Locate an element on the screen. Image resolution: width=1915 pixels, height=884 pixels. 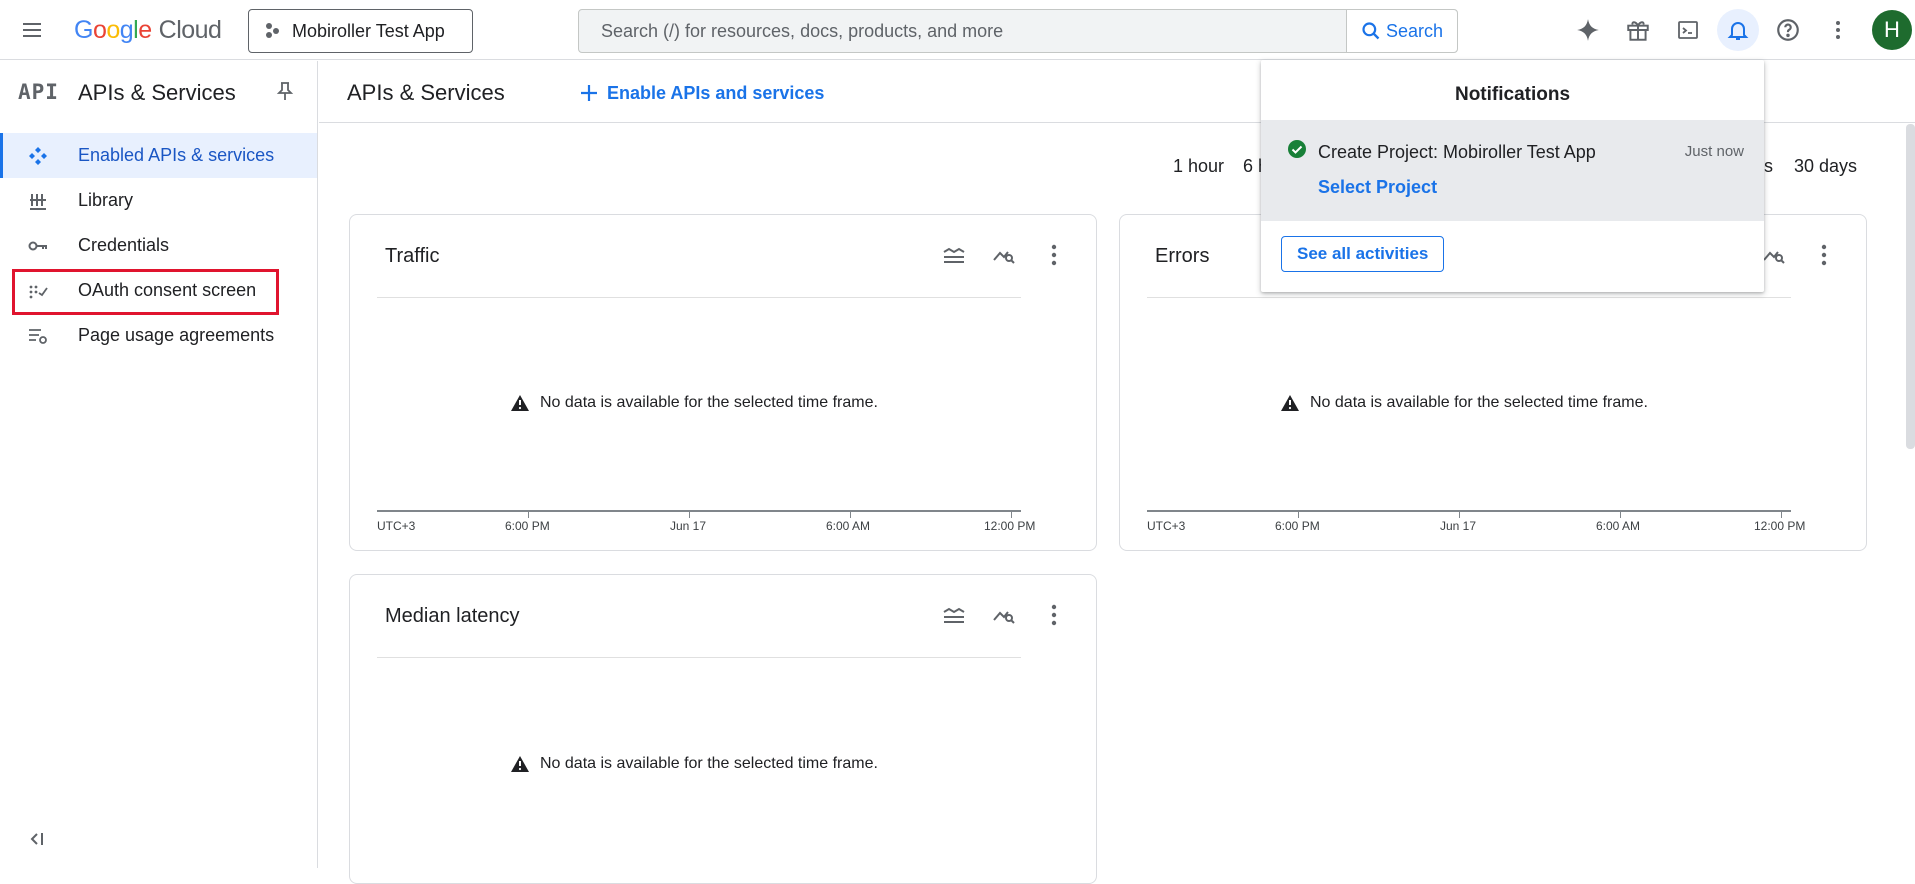
avatar: H is located at coordinates (1892, 30).